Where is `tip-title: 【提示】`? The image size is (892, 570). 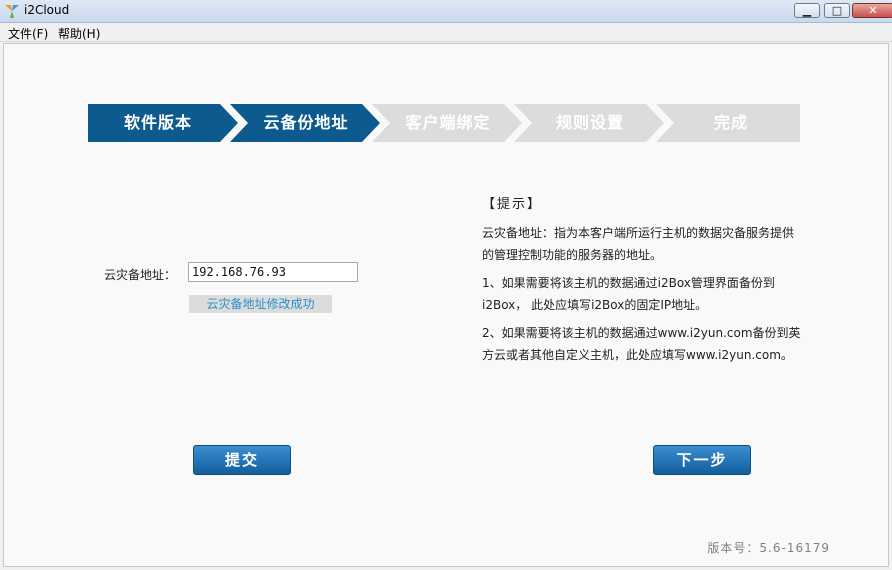
tip-title: 【提示】 is located at coordinates (512, 204).